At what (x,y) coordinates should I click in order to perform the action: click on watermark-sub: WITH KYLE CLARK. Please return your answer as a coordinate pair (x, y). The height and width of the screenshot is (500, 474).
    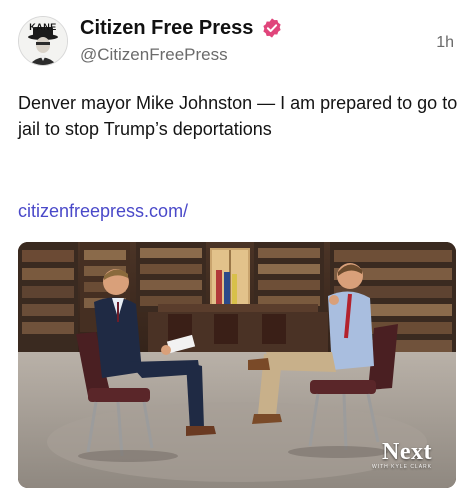
    Looking at the image, I should click on (401, 467).